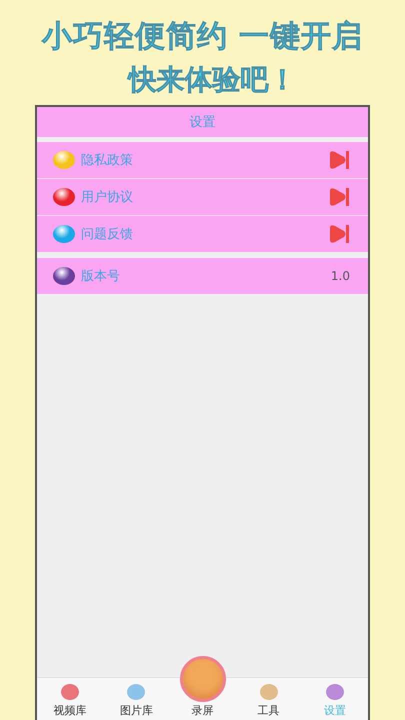 This screenshot has height=720, width=405. Describe the element at coordinates (212, 80) in the screenshot. I see `headline-text: 快来体验吧！` at that location.